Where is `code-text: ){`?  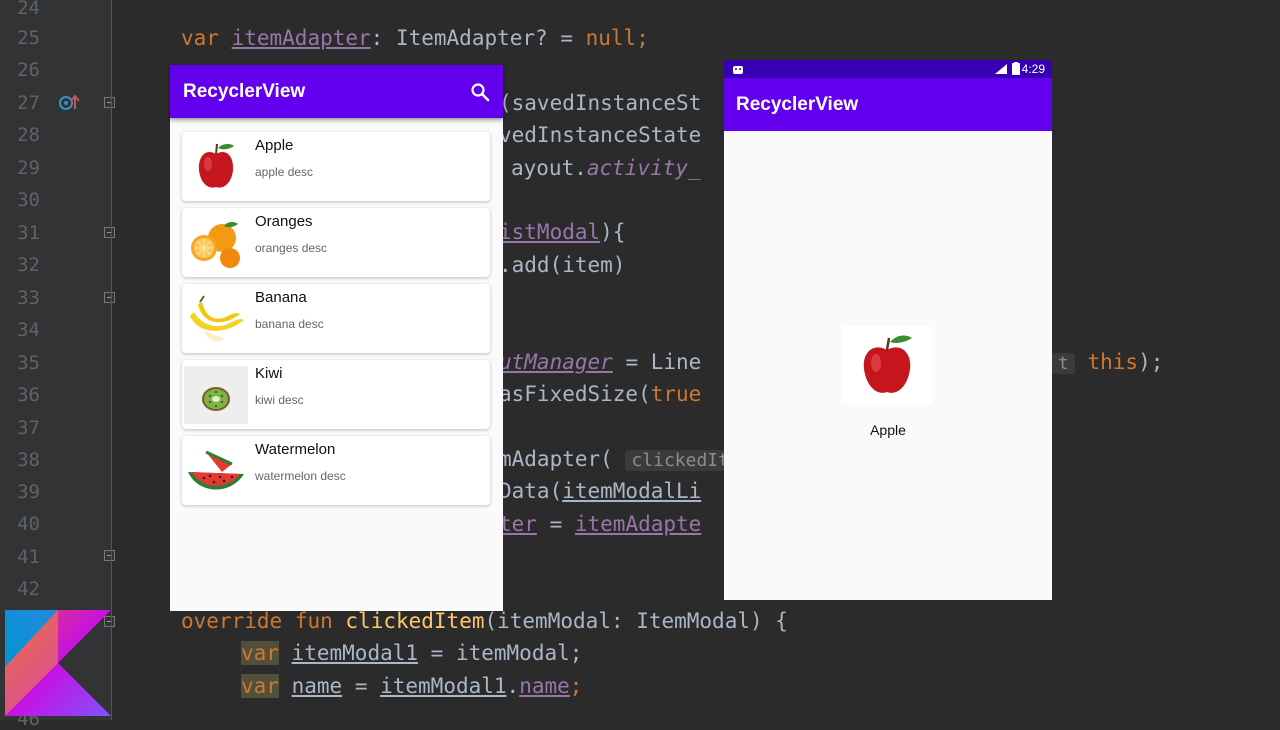
code-text: ){ is located at coordinates (613, 232).